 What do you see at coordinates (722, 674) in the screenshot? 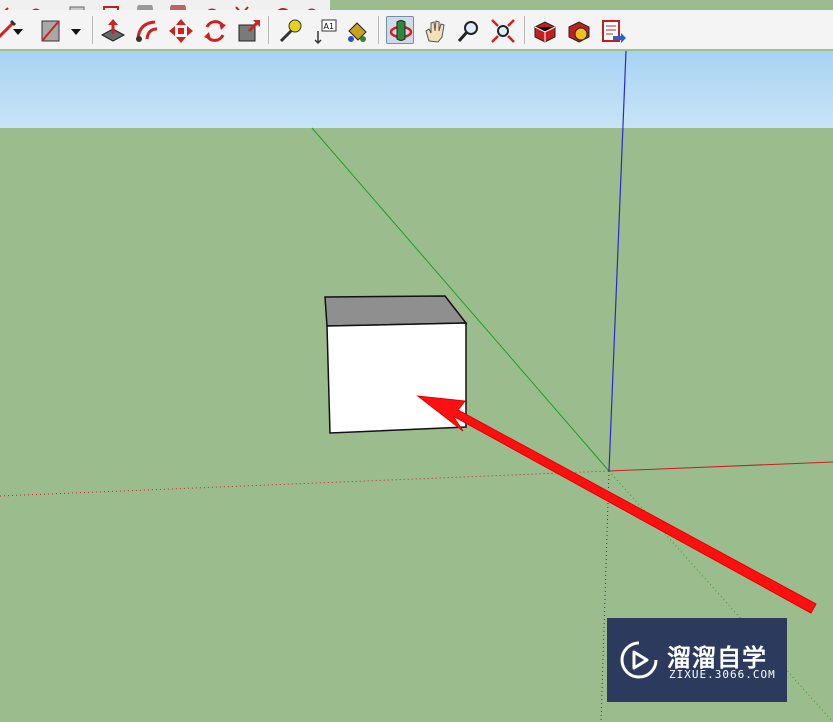
I see `watermark-url: ZIXUE.3066.COM` at bounding box center [722, 674].